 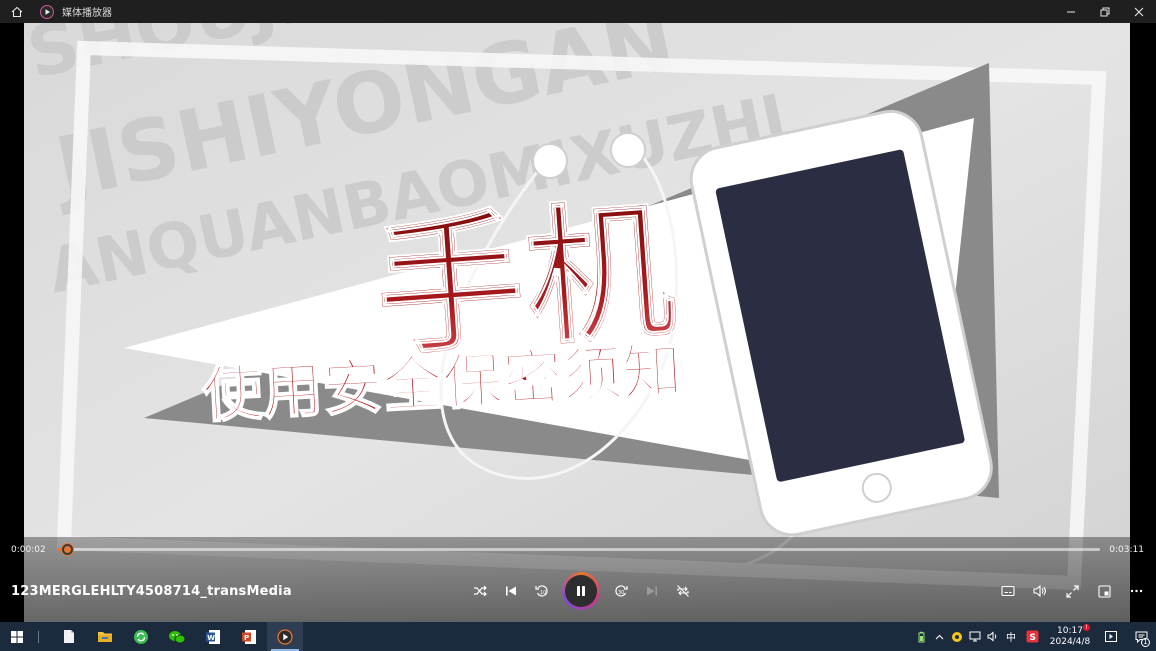 I want to click on taskbar-separator, so click(x=38, y=636).